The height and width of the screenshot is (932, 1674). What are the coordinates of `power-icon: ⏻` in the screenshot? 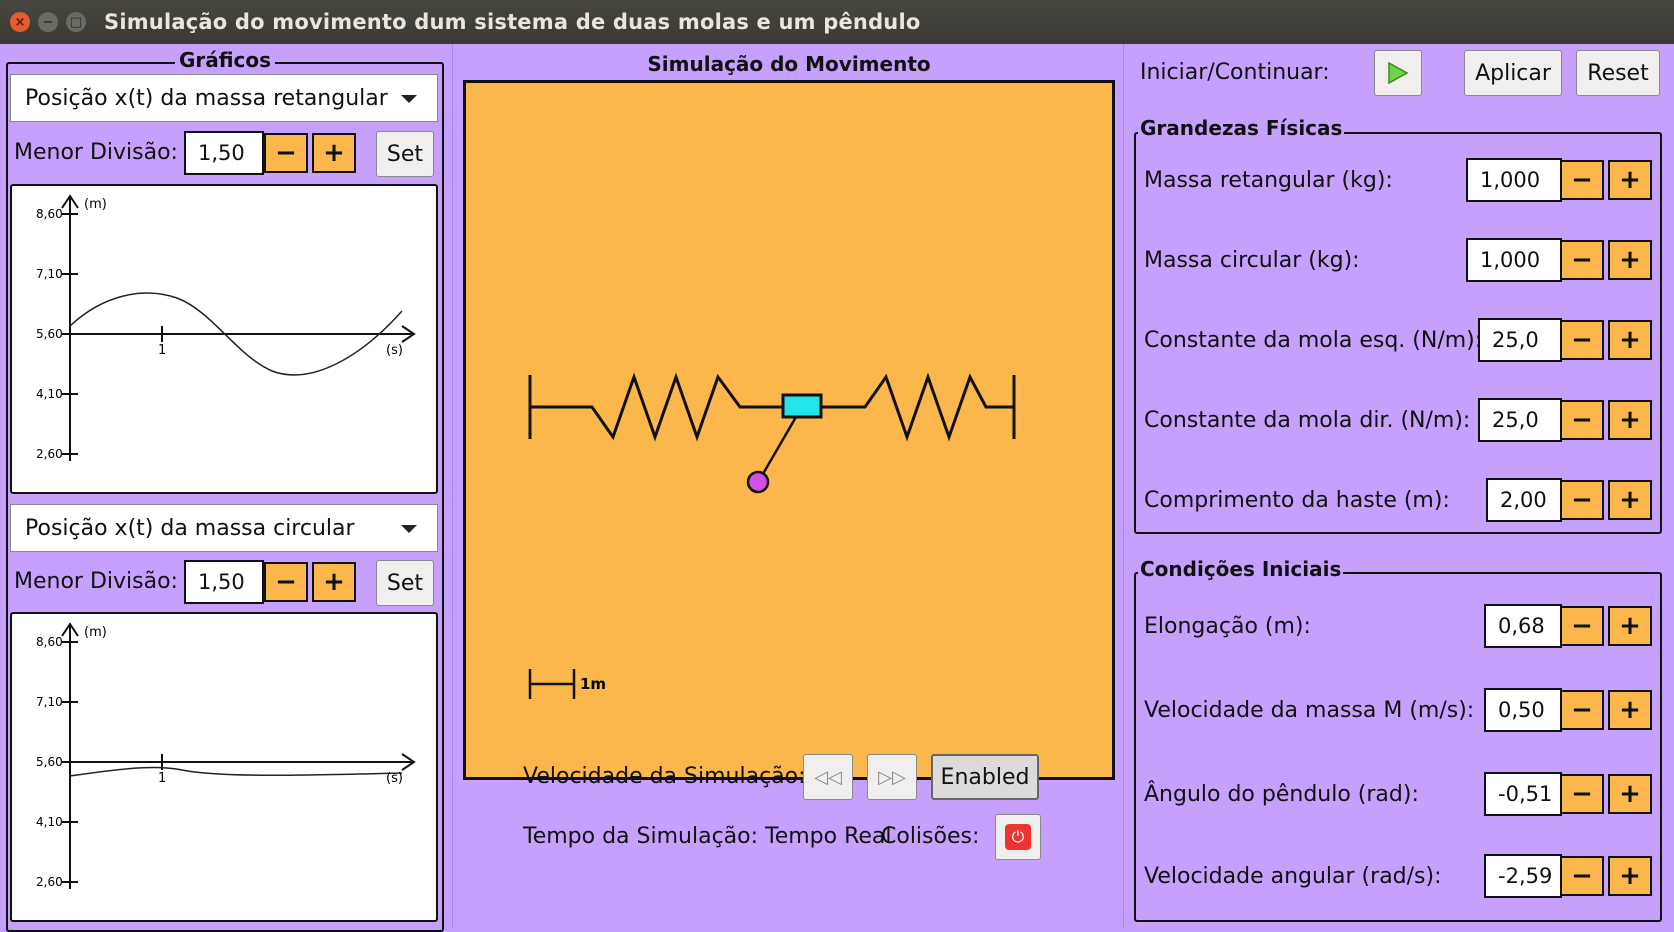 It's located at (1018, 837).